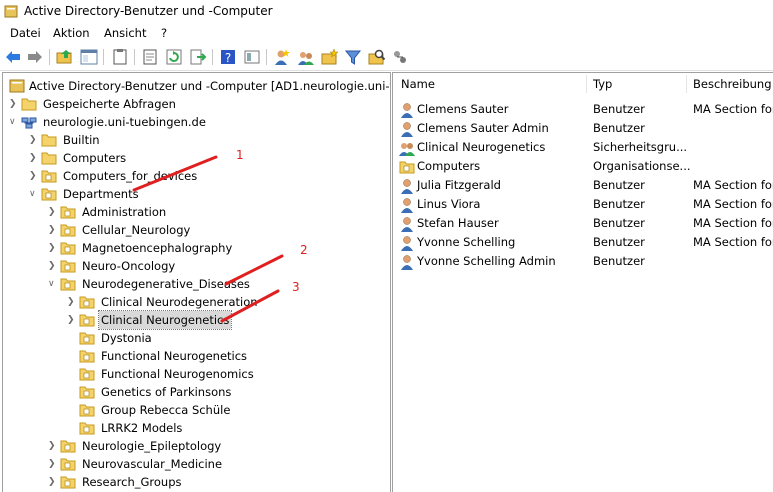 The width and height of the screenshot is (773, 492). Describe the element at coordinates (602, 84) in the screenshot. I see `column-header-type: Typ` at that location.